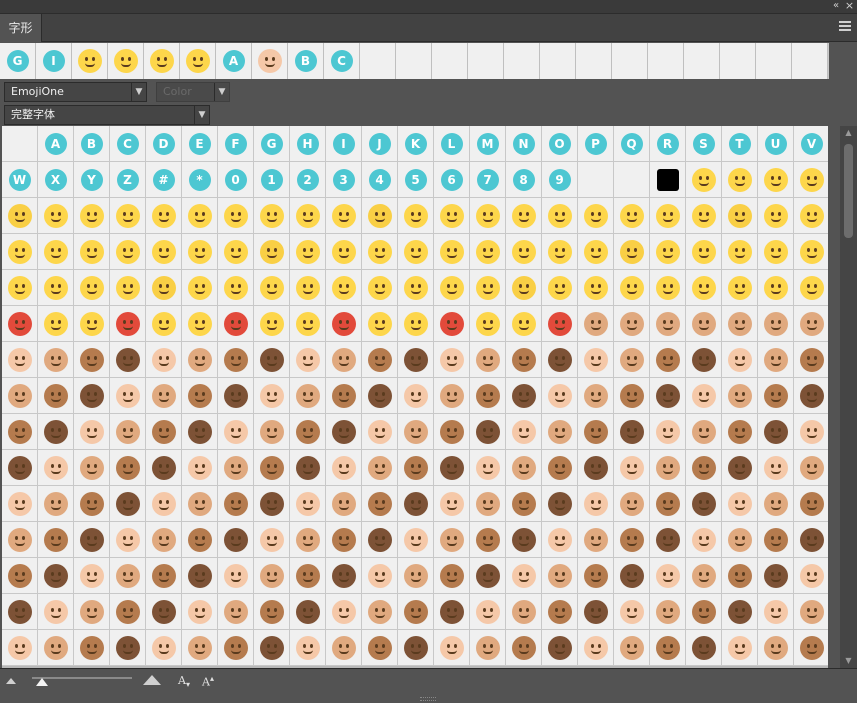  I want to click on glyph-cell: V, so click(811, 144).